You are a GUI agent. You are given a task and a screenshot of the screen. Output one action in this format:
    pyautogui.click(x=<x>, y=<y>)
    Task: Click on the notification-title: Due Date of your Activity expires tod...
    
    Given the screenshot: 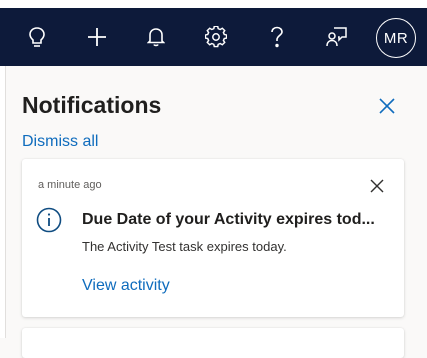 What is the action you would take?
    pyautogui.click(x=228, y=219)
    